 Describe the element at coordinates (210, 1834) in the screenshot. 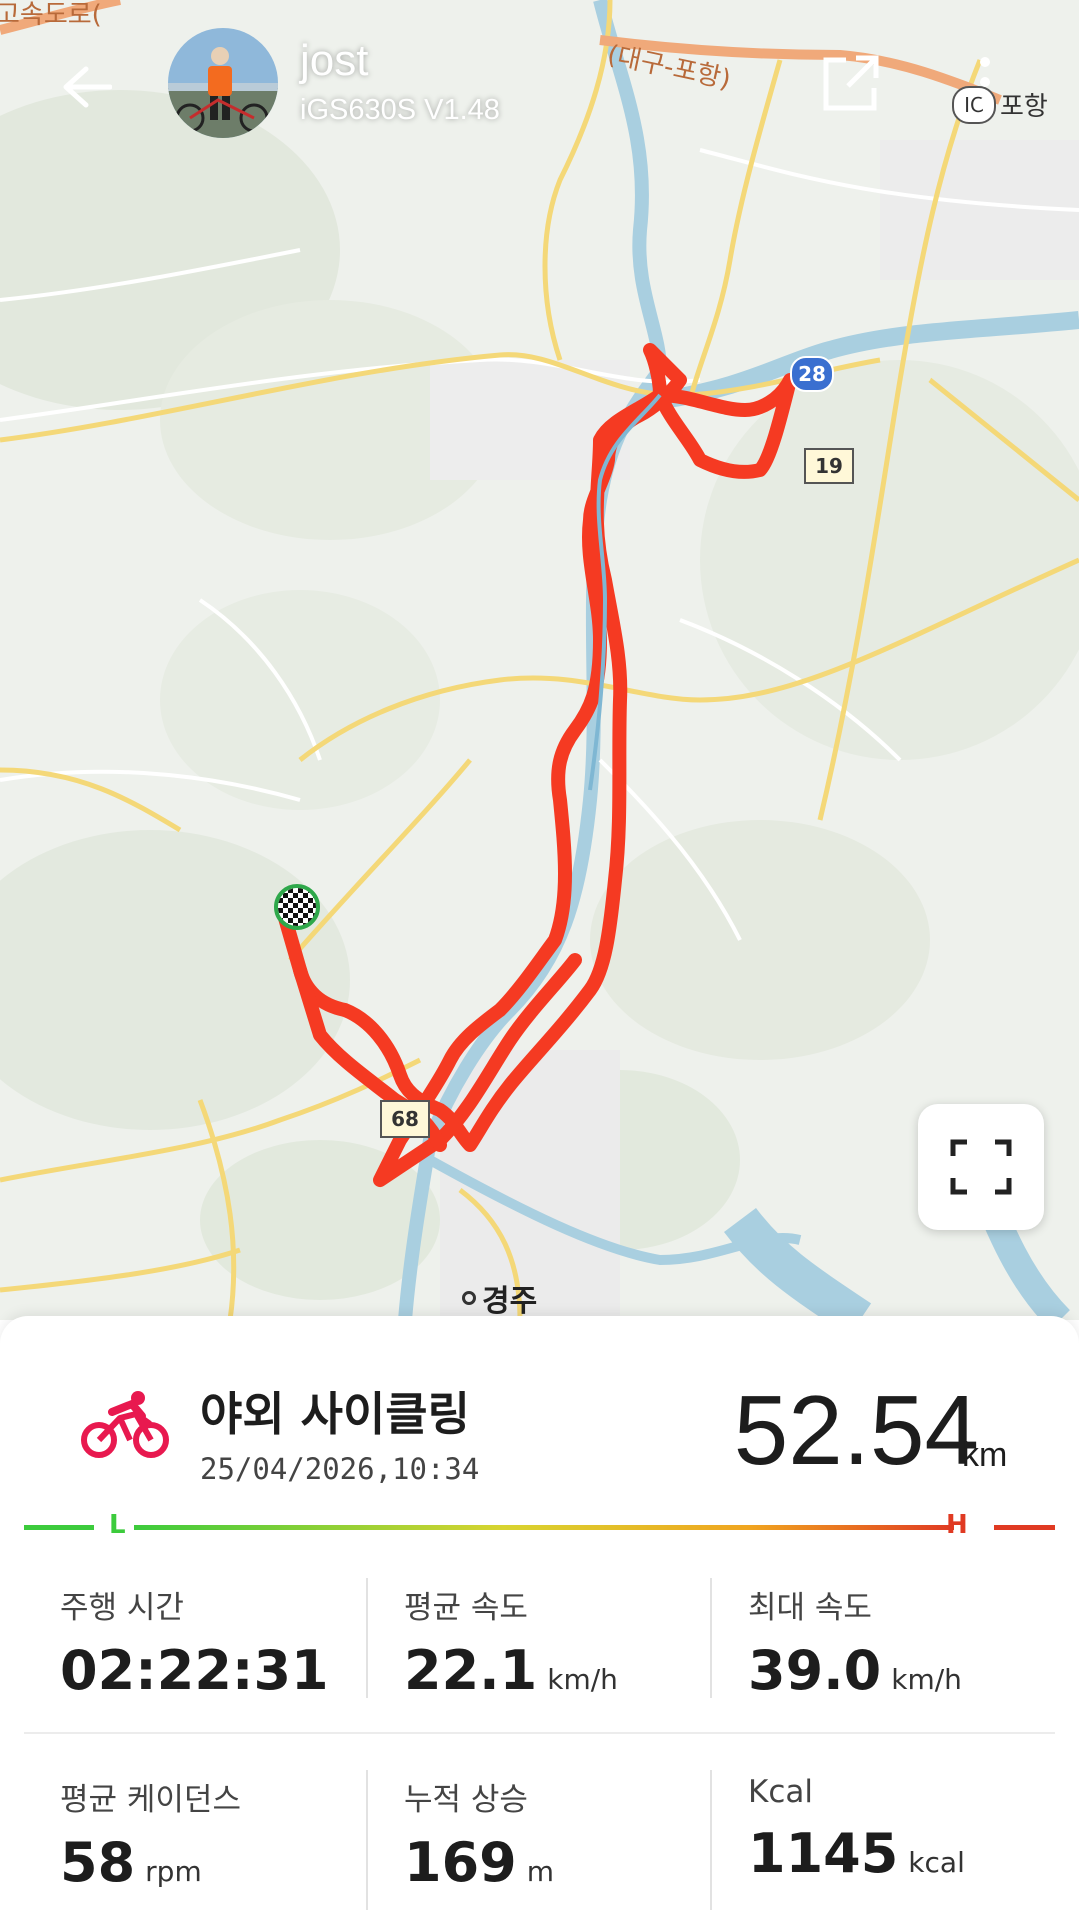

I see `stat-avg-cadence: 평균 케이던스 58 rpm` at that location.